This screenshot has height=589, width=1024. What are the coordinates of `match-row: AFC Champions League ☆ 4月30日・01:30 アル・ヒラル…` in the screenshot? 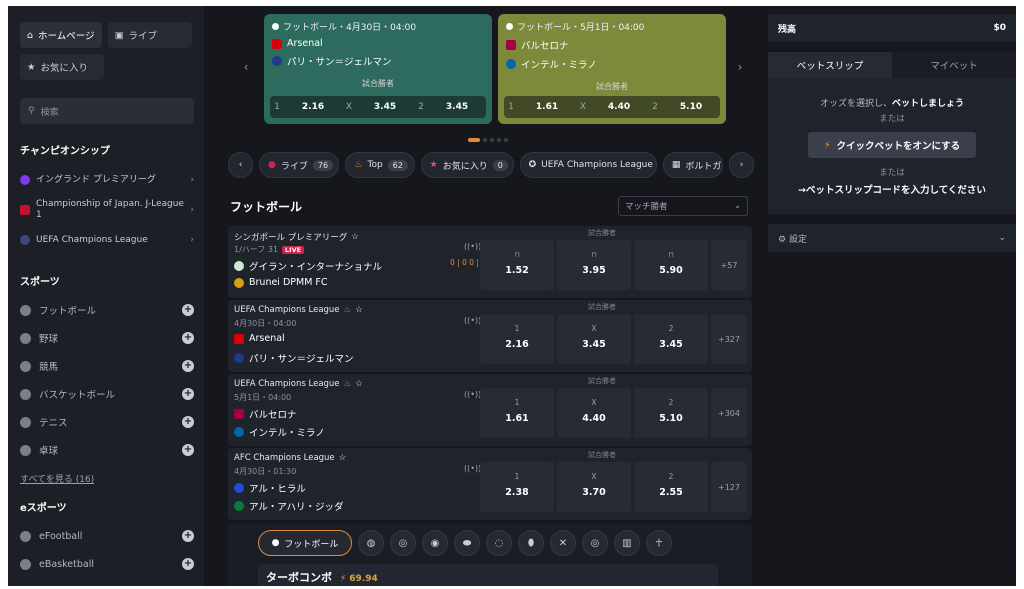 It's located at (490, 484).